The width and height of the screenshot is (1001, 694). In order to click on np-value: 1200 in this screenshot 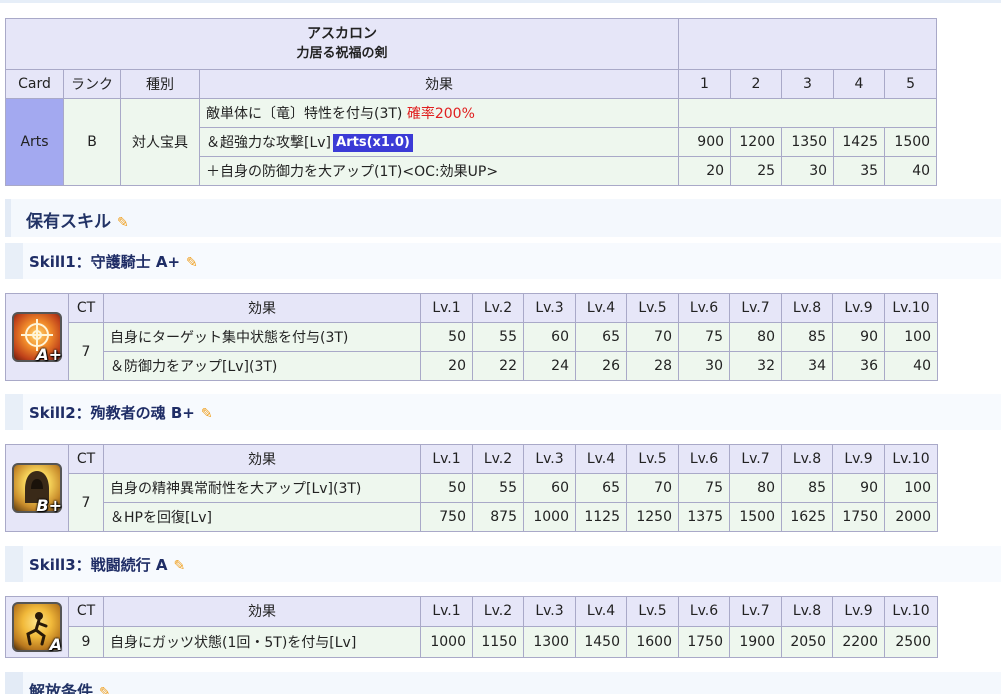, I will do `click(756, 142)`.